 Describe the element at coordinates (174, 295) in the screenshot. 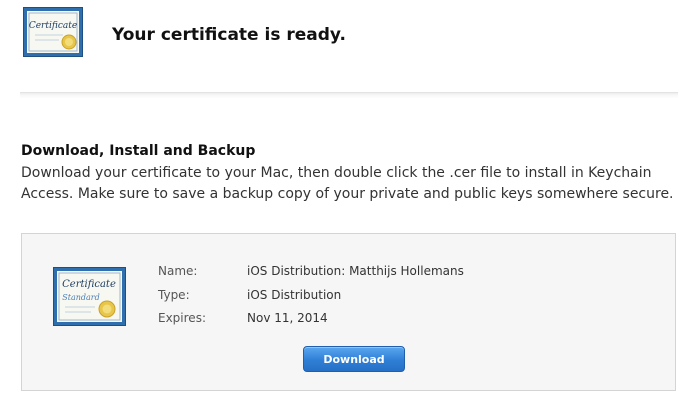

I see `type-label: Type:` at that location.